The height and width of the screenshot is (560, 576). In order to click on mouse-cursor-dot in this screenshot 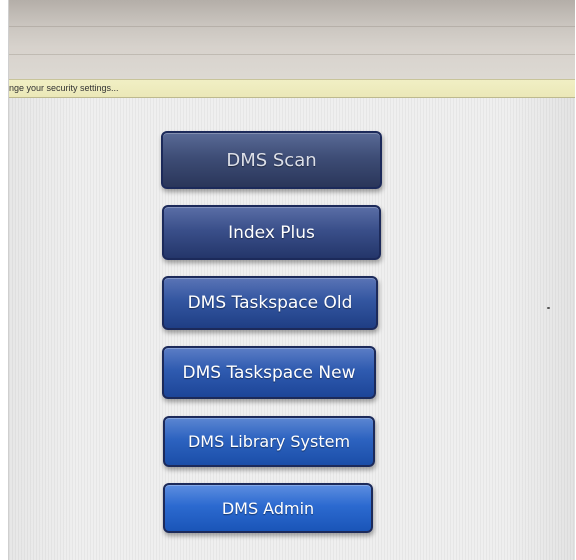, I will do `click(548, 308)`.